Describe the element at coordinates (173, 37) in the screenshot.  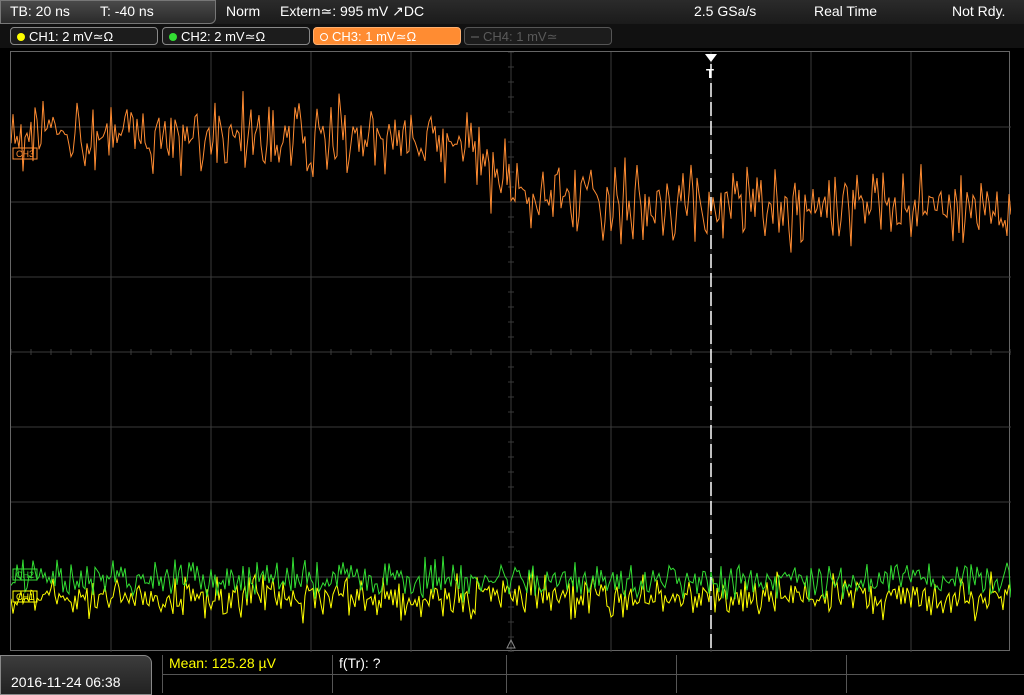
I see `channel-2-dot-icon` at that location.